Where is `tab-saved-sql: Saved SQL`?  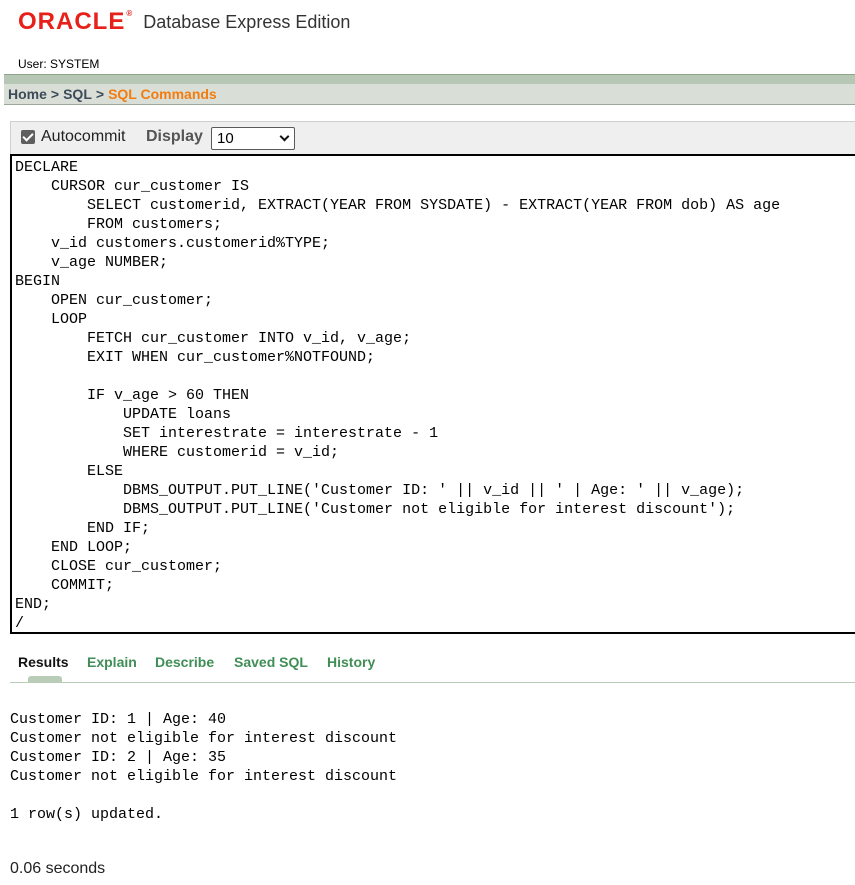 tab-saved-sql: Saved SQL is located at coordinates (271, 662).